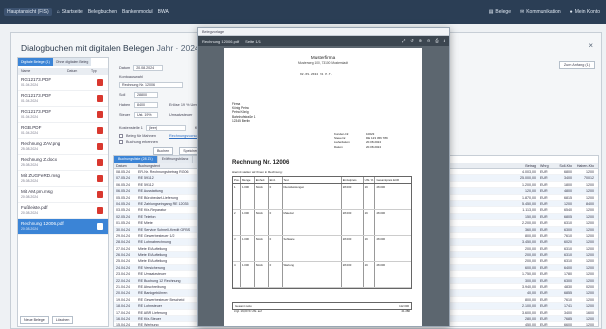 The height and width of the screenshot is (329, 606). What do you see at coordinates (540, 12) in the screenshot?
I see `kommunikation-button: ✉ Kommunikation` at bounding box center [540, 12].